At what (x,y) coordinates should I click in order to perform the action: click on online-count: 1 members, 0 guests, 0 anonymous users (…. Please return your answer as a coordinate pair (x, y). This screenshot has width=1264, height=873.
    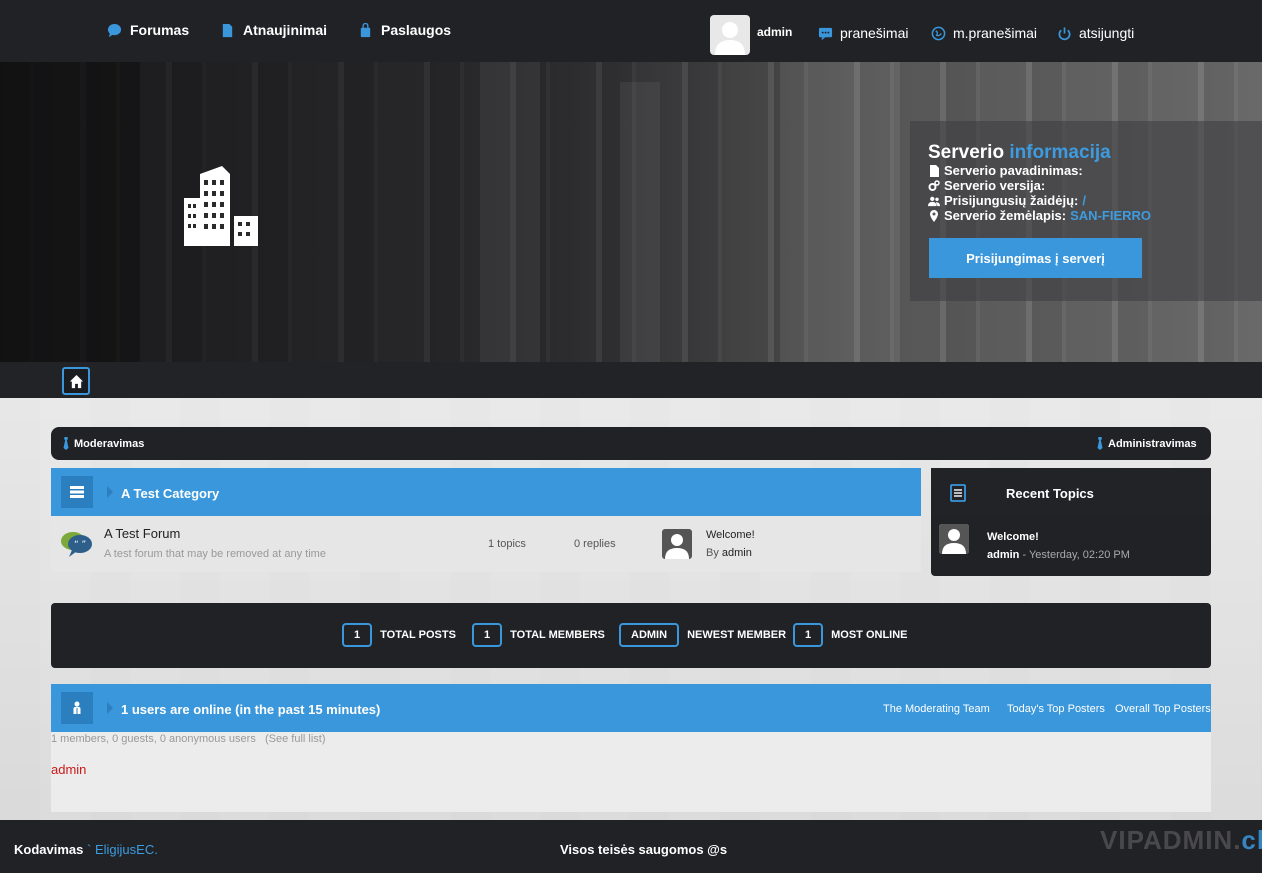
    Looking at the image, I should click on (188, 739).